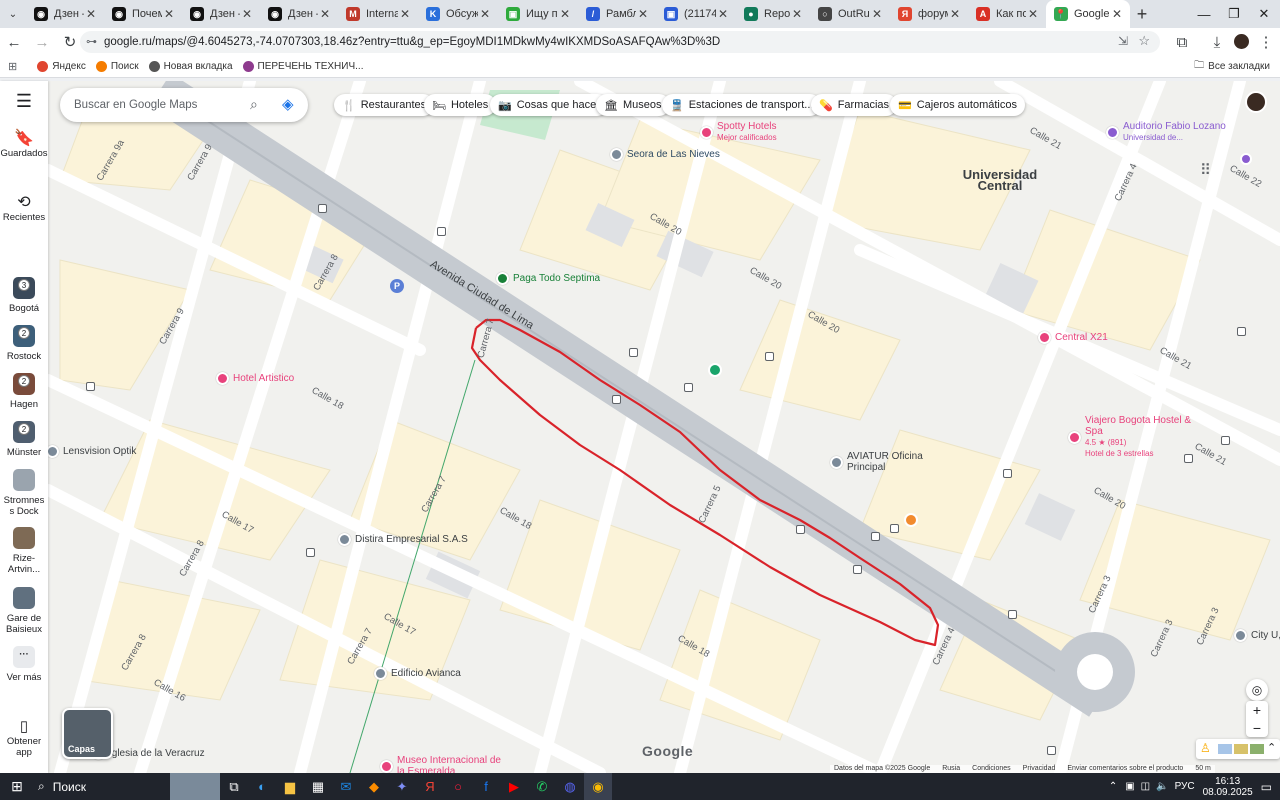 This screenshot has height=800, width=1280. Describe the element at coordinates (92, 451) in the screenshot. I see `map-place-marker: Lensvision Optik` at that location.